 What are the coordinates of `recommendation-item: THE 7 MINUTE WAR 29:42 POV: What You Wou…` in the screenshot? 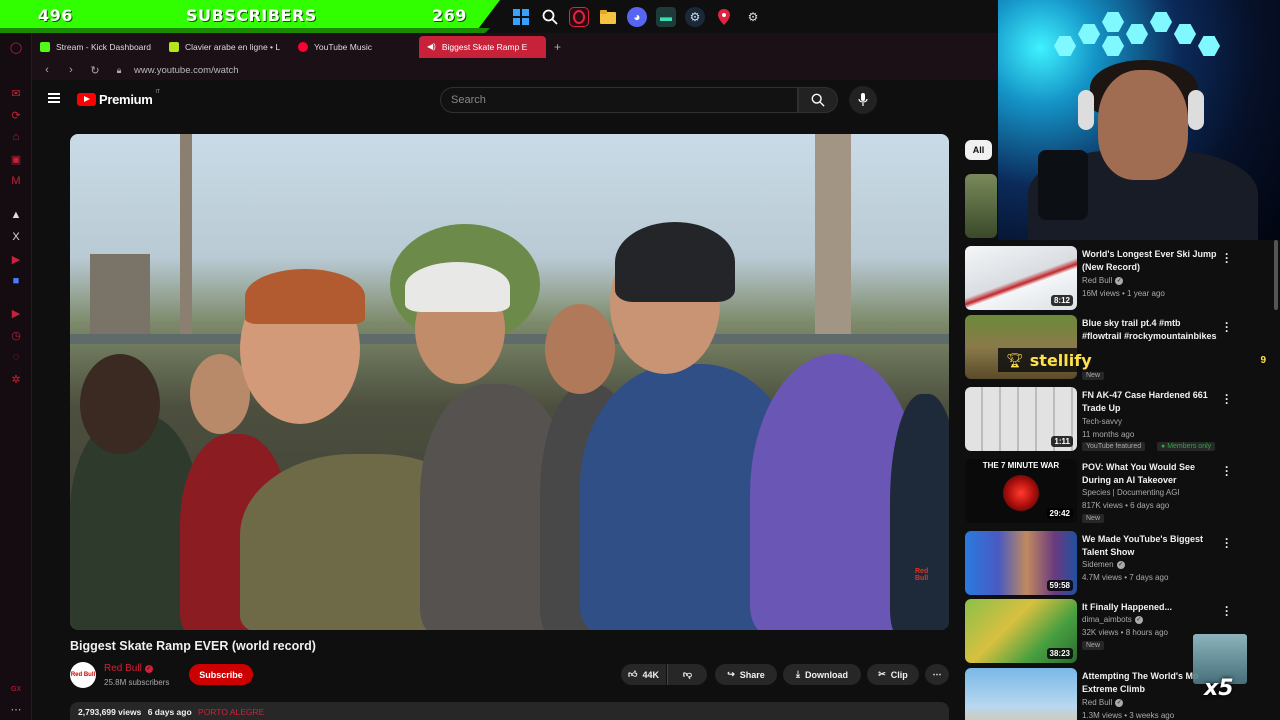 It's located at (1115, 491).